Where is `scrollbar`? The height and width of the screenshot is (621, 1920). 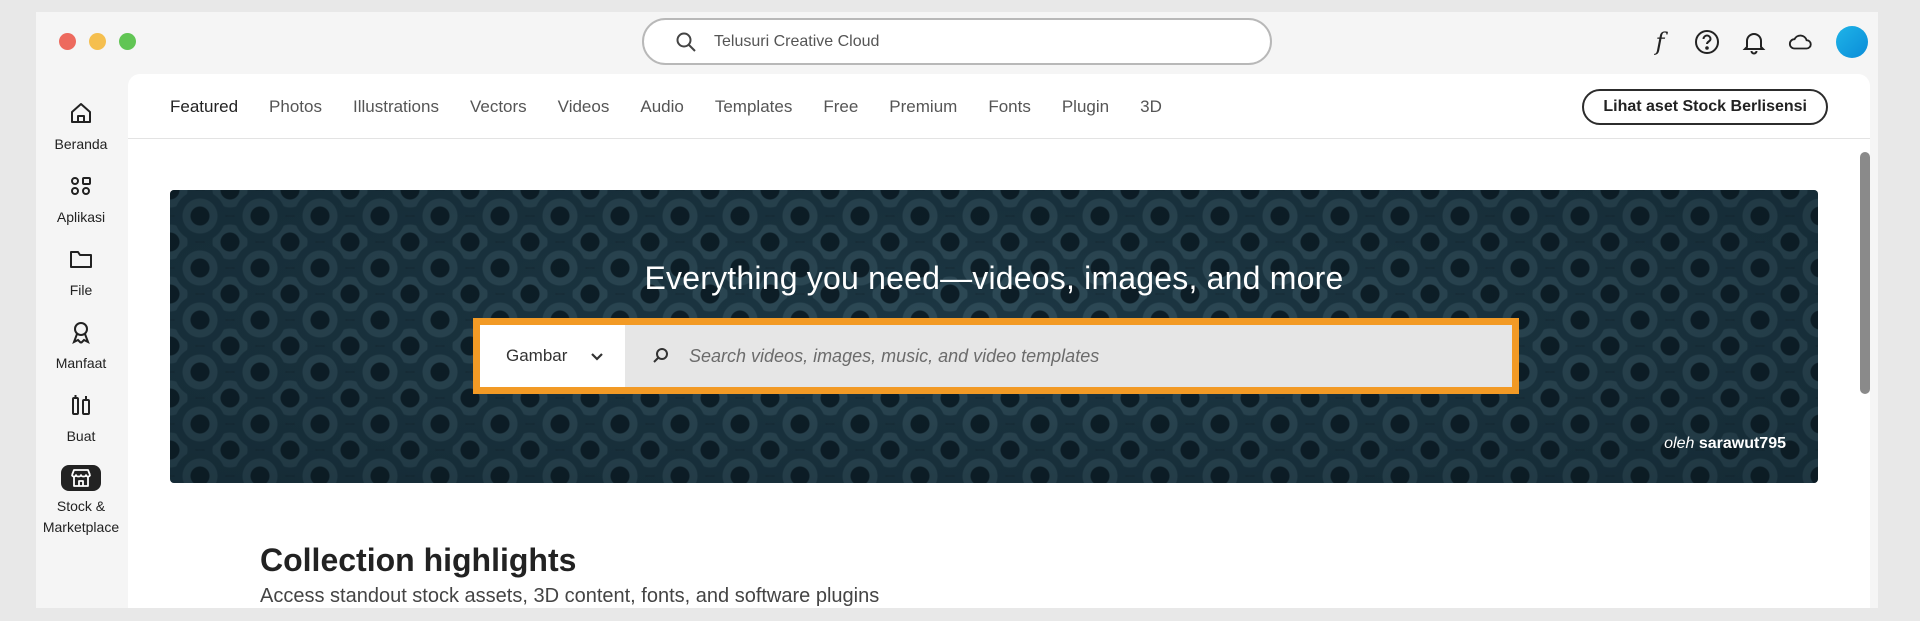 scrollbar is located at coordinates (1865, 273).